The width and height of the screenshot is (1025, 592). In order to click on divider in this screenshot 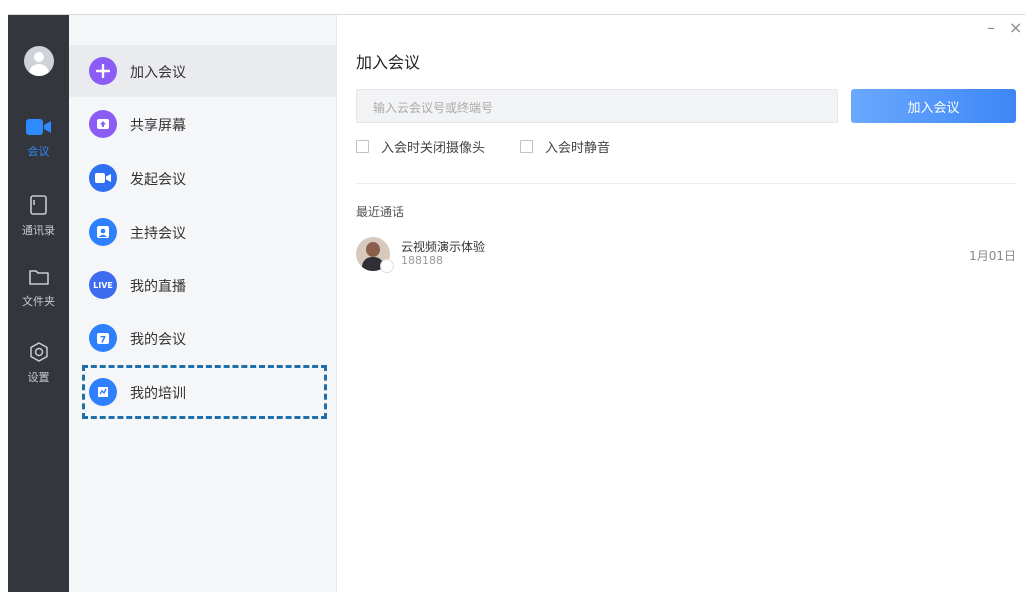, I will do `click(686, 183)`.